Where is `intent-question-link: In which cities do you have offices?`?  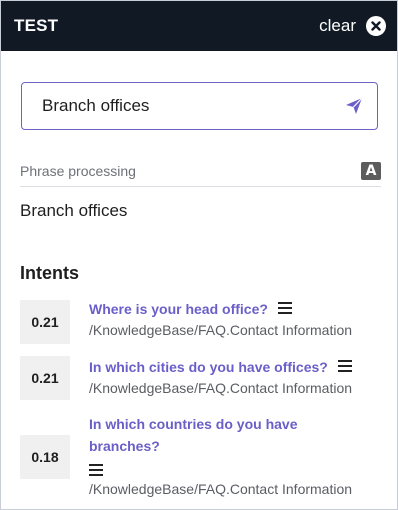
intent-question-link: In which cities do you have offices? is located at coordinates (208, 367).